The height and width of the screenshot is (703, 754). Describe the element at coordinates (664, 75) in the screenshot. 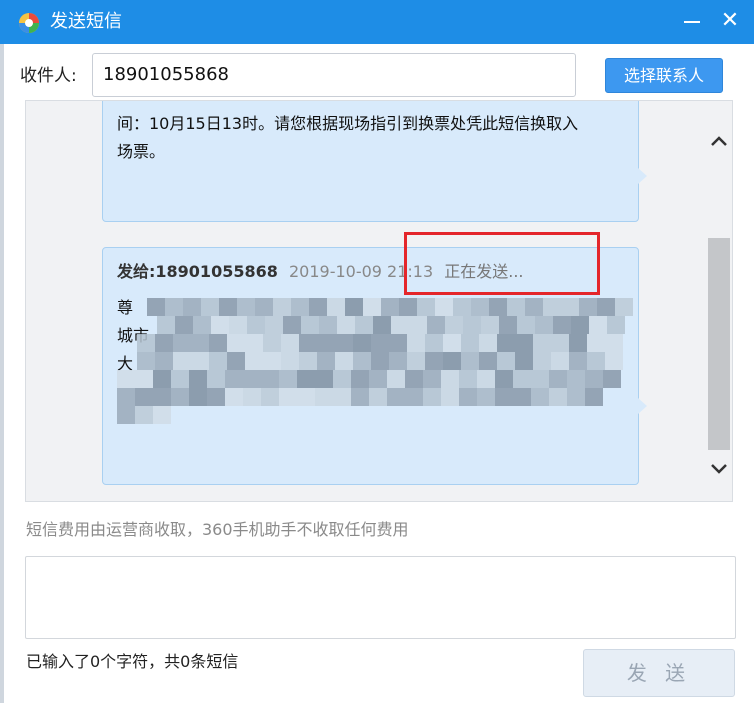

I see `select-contacts-button: 选择联系人` at that location.